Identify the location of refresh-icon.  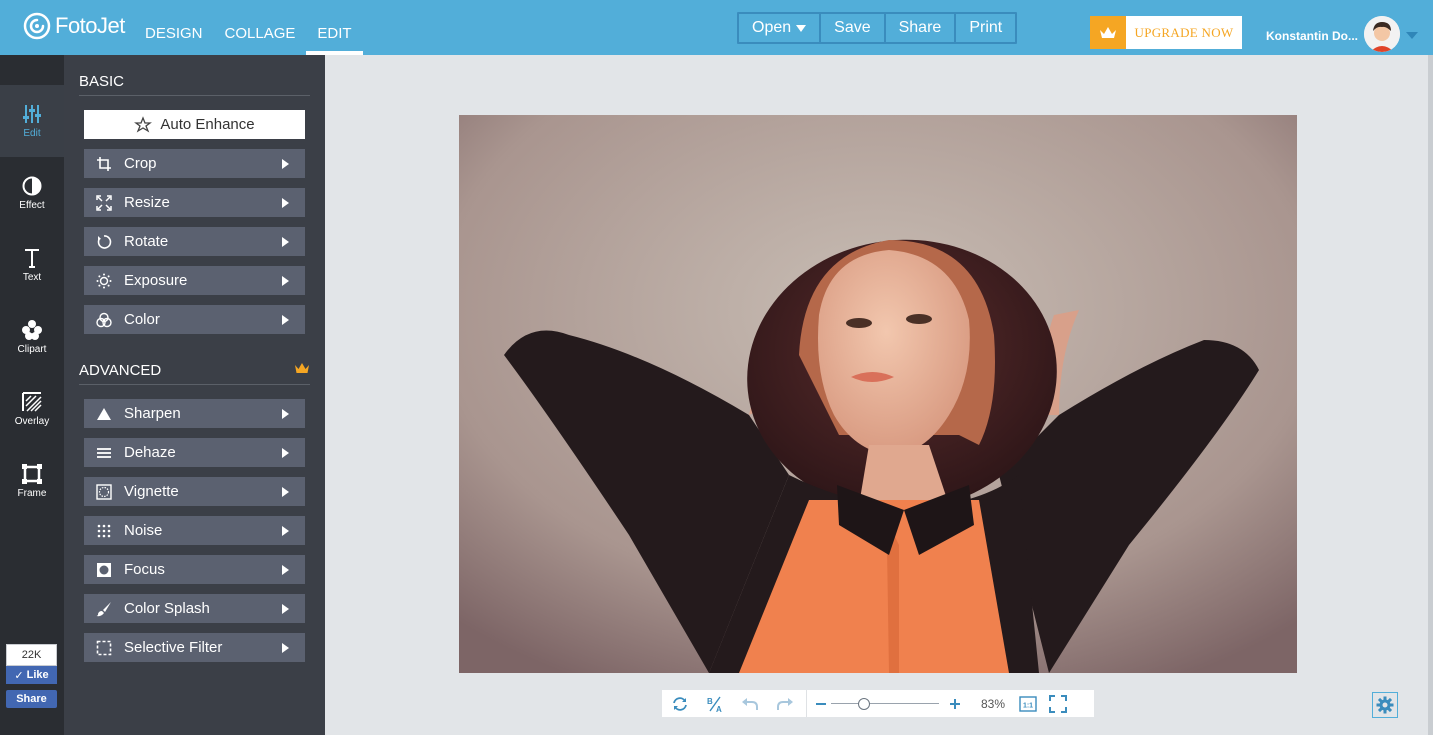
(679, 703).